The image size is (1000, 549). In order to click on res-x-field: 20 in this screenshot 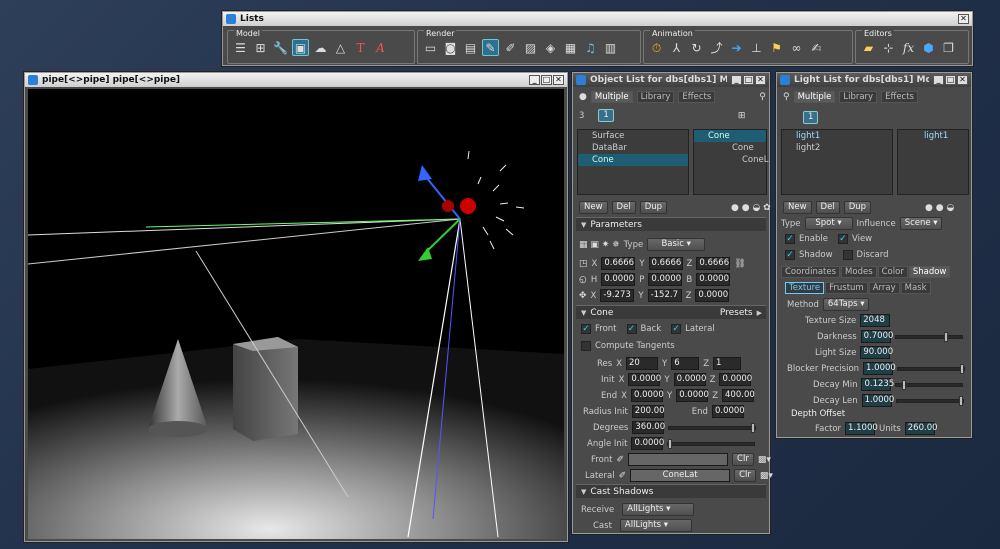, I will do `click(642, 363)`.